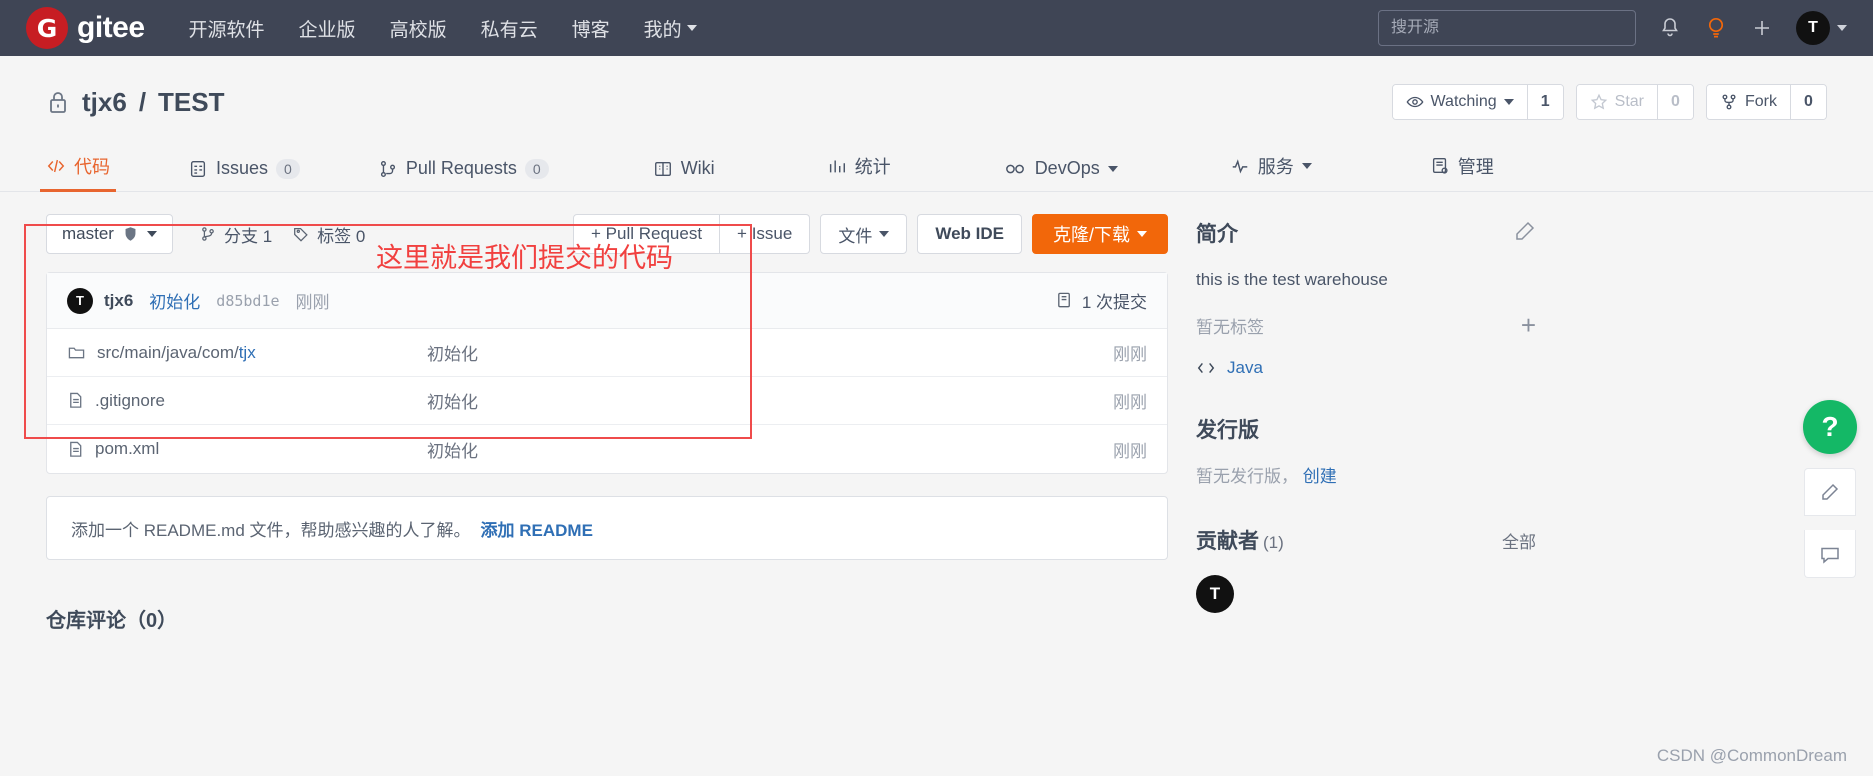 Image resolution: width=1873 pixels, height=776 pixels. I want to click on branch-name: master, so click(88, 233).